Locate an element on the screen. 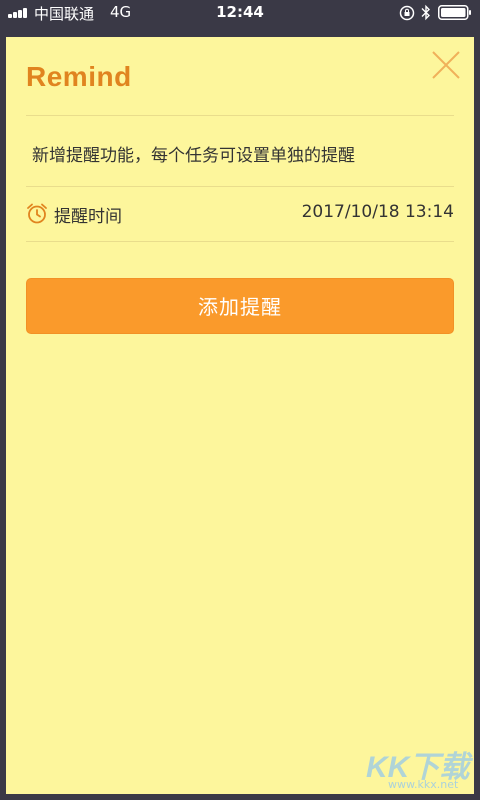 The height and width of the screenshot is (800, 480). feature-message: 新增提醒功能，每个任务可设置单独的提醒 is located at coordinates (193, 156).